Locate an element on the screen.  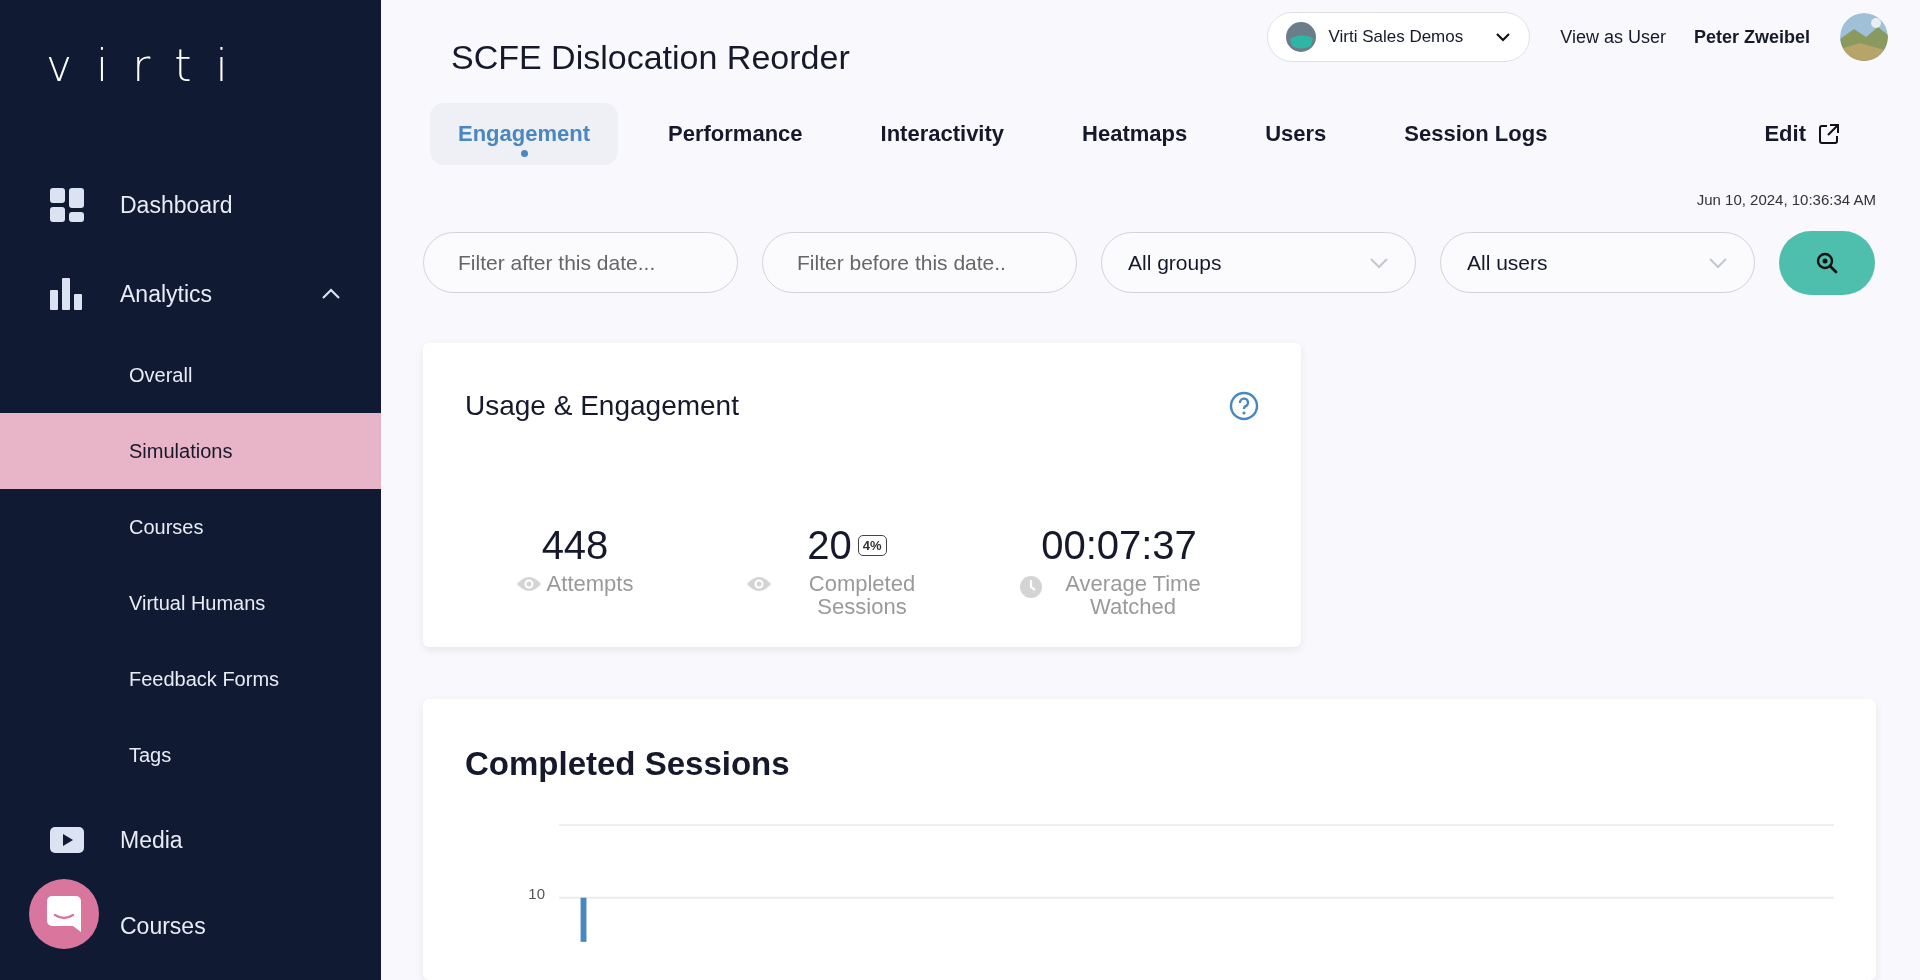
page-title: SCFE Dislocation Reorder is located at coordinates (650, 57).